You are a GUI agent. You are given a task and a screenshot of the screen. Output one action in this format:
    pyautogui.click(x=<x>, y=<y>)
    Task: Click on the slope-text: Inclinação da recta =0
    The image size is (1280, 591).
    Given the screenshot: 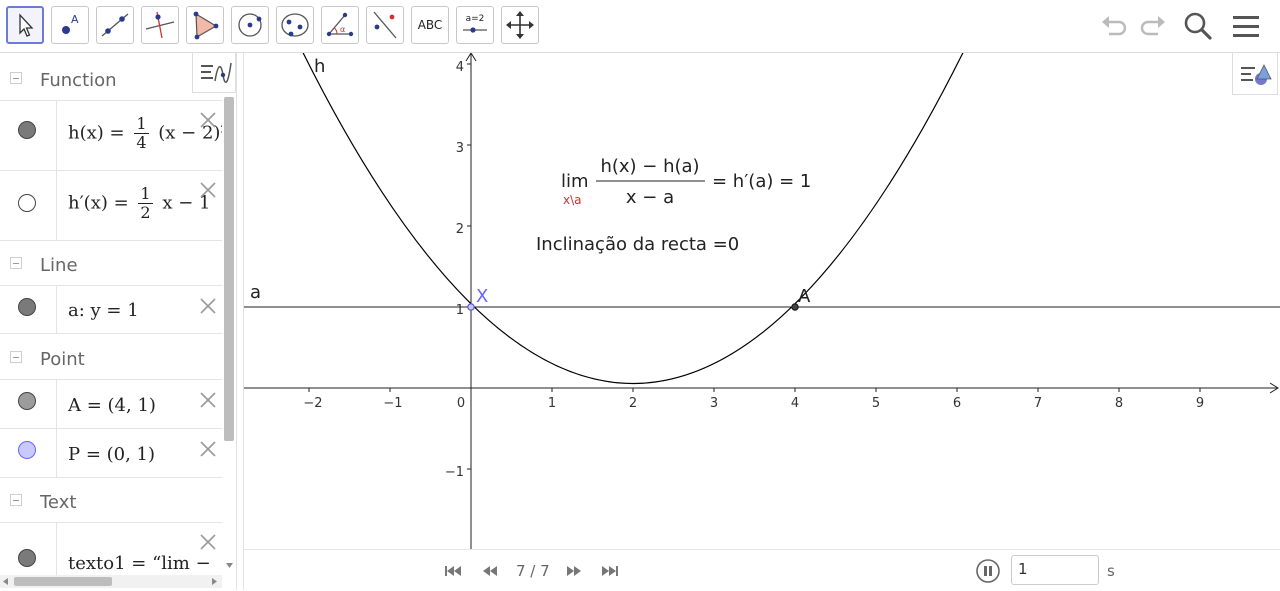 What is the action you would take?
    pyautogui.click(x=637, y=244)
    